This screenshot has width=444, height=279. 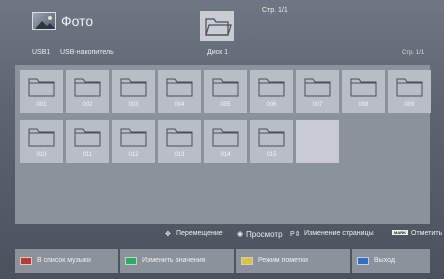 I want to click on app-title: Фото, so click(x=77, y=21).